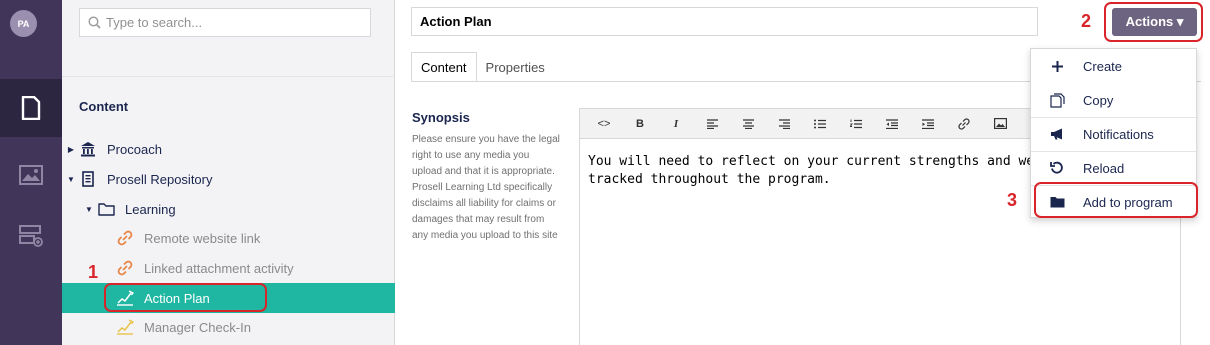 This screenshot has height=345, width=1210. I want to click on reload-icon, so click(1057, 168).